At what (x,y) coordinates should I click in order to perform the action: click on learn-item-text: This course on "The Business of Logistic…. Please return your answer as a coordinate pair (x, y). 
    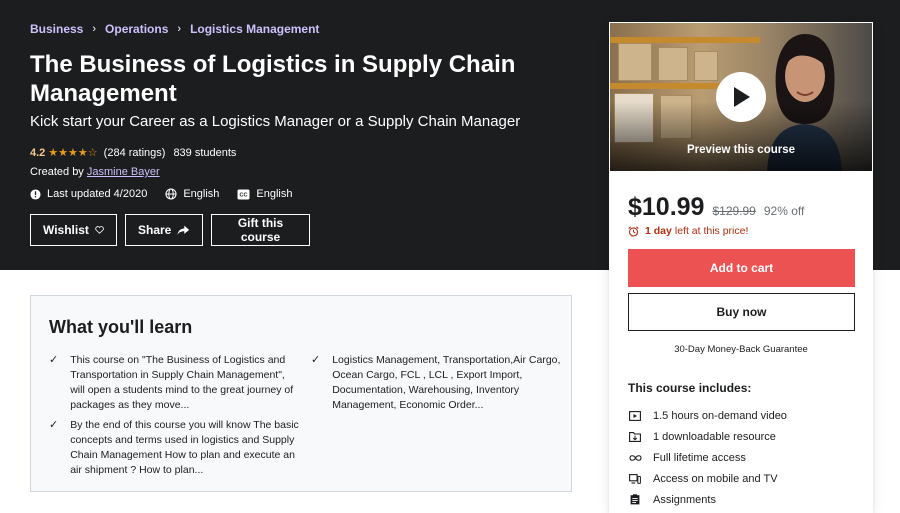
    Looking at the image, I should click on (182, 382).